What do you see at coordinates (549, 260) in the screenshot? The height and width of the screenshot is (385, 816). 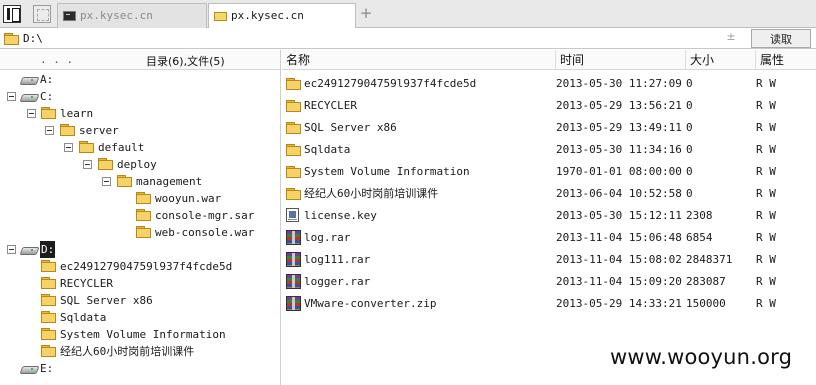 I see `file-row: log111.rar 2013-11-04 15:08:02 2848371 R W` at bounding box center [549, 260].